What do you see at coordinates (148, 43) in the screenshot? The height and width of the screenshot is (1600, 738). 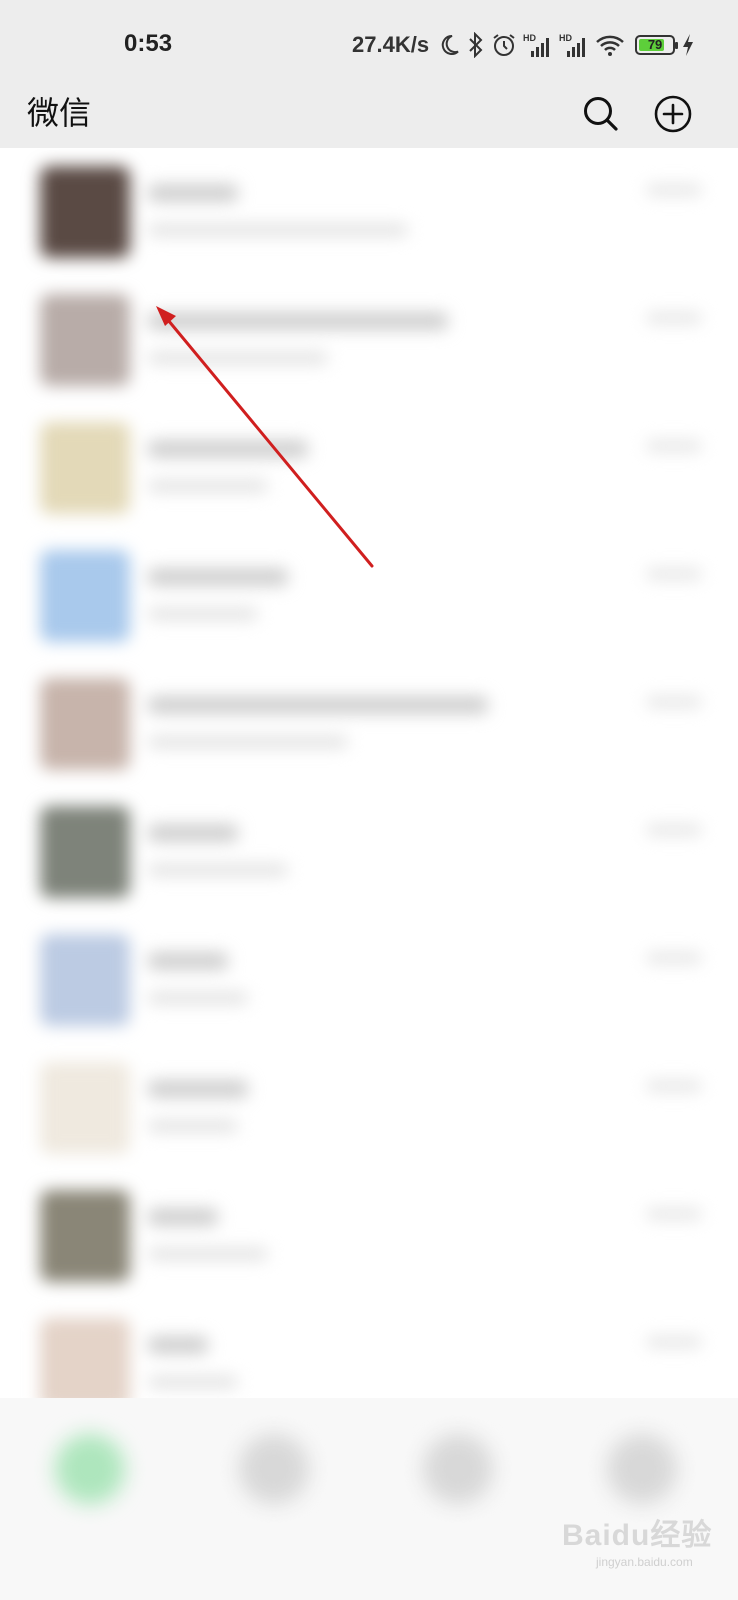 I see `status-time: 0:53` at bounding box center [148, 43].